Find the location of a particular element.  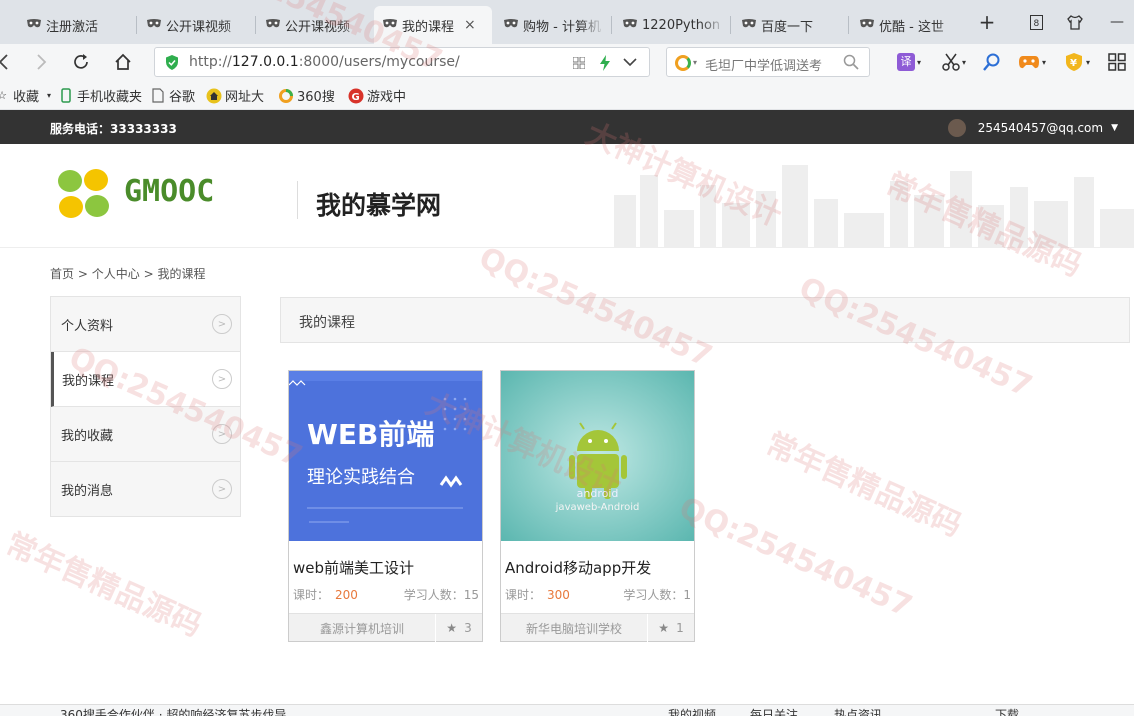

status-my-videos: 我的视频 is located at coordinates (692, 711).